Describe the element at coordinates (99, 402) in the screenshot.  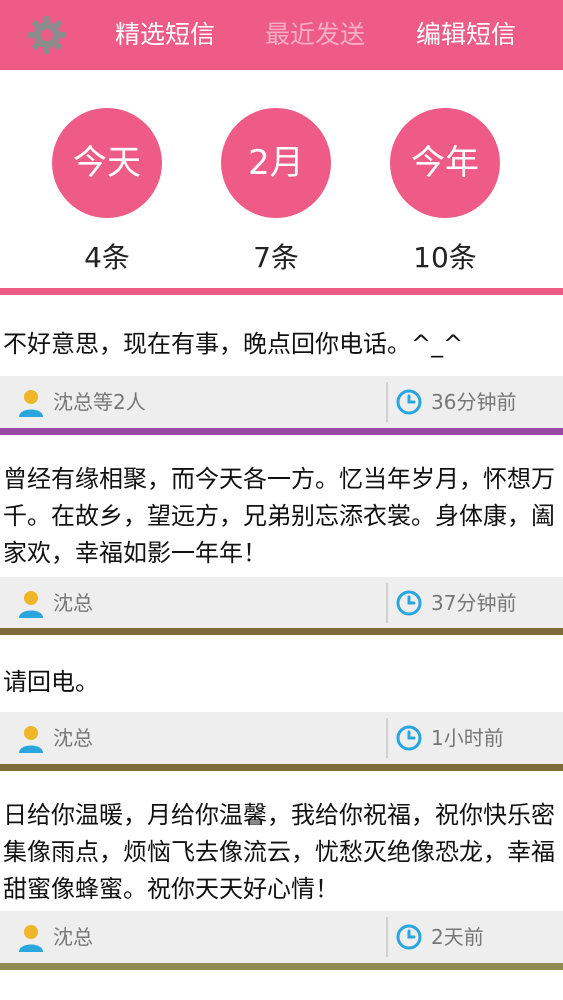
I see `message-sender: 沈总等2人` at that location.